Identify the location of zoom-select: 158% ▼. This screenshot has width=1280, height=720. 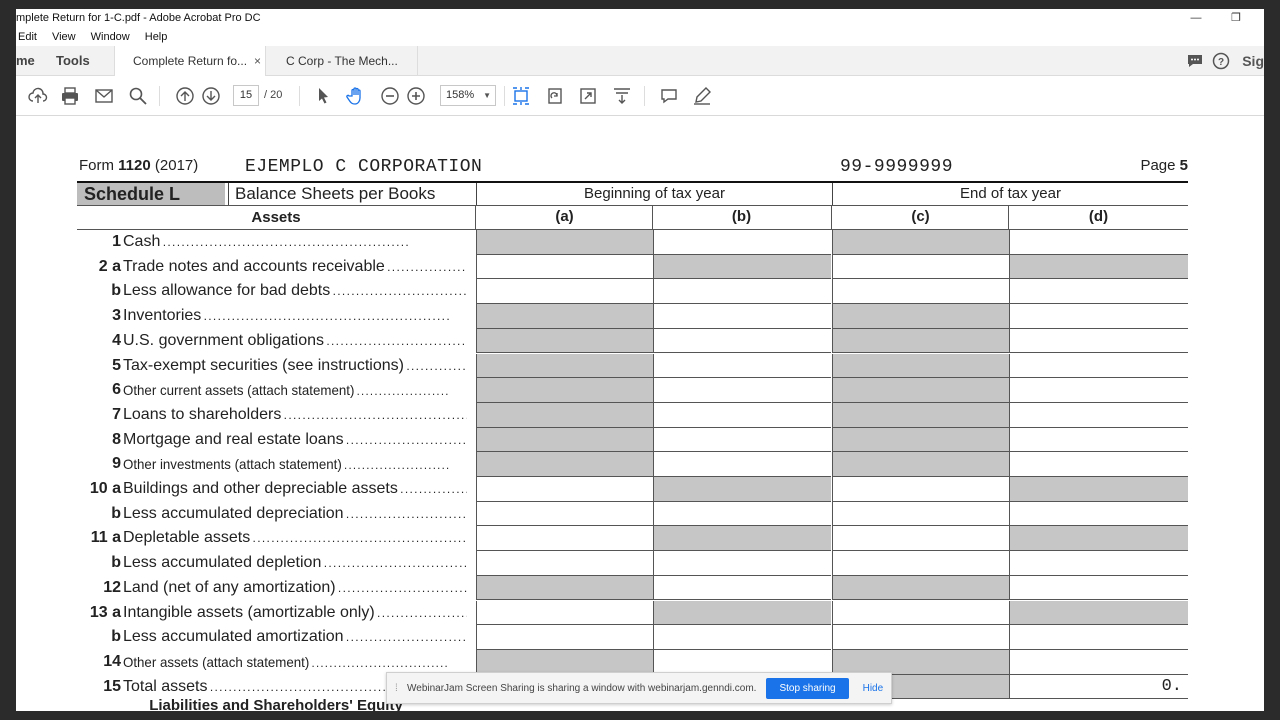
(468, 95).